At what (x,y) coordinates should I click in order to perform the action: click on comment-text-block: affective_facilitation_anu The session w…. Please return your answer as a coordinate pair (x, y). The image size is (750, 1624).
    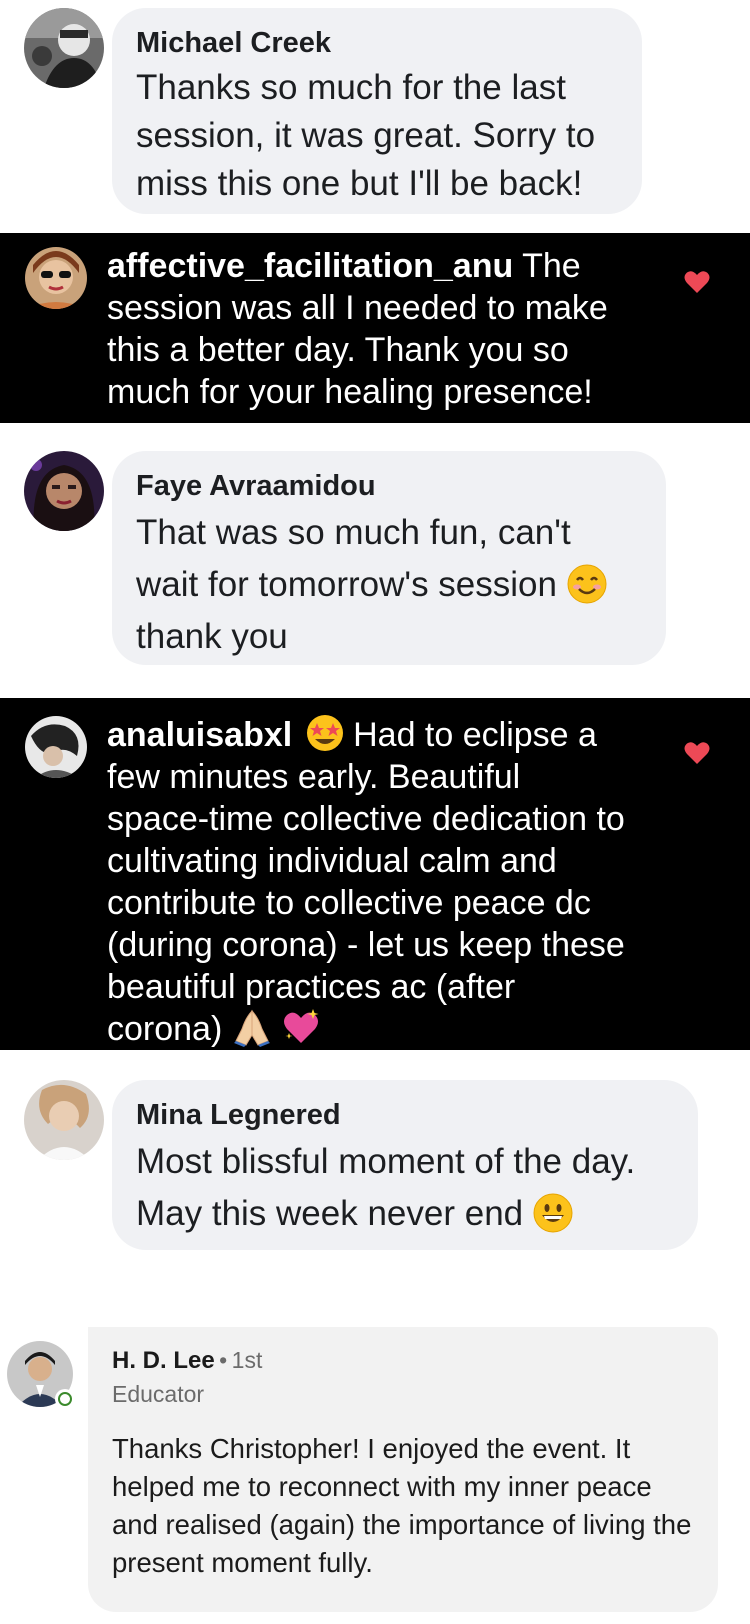
    Looking at the image, I should click on (377, 329).